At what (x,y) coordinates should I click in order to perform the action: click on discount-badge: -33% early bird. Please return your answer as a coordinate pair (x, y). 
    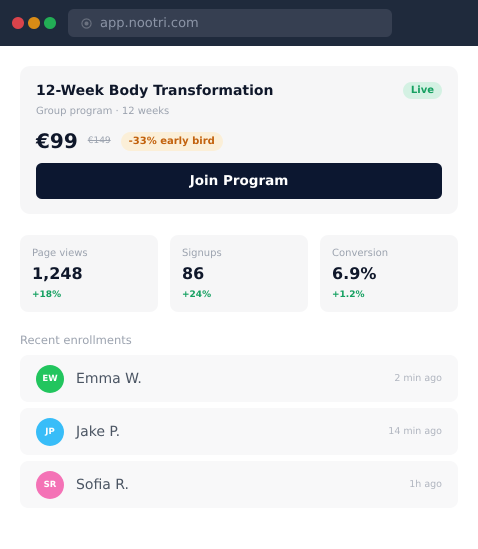
    Looking at the image, I should click on (171, 141).